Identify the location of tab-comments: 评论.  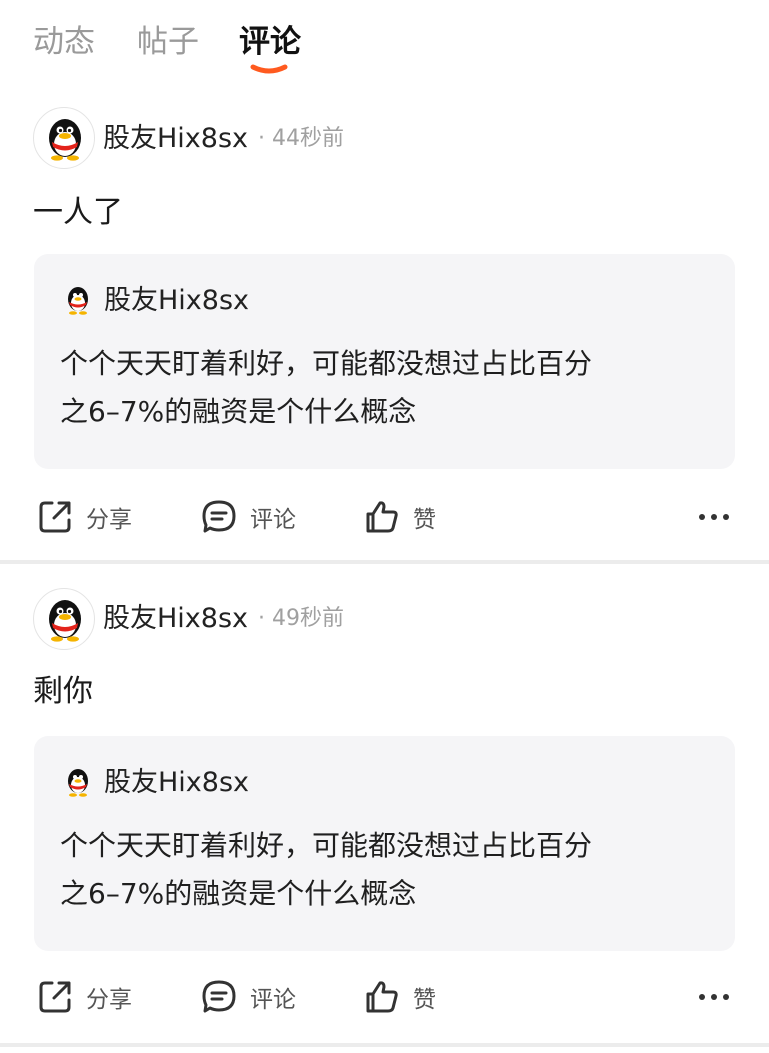
(270, 42).